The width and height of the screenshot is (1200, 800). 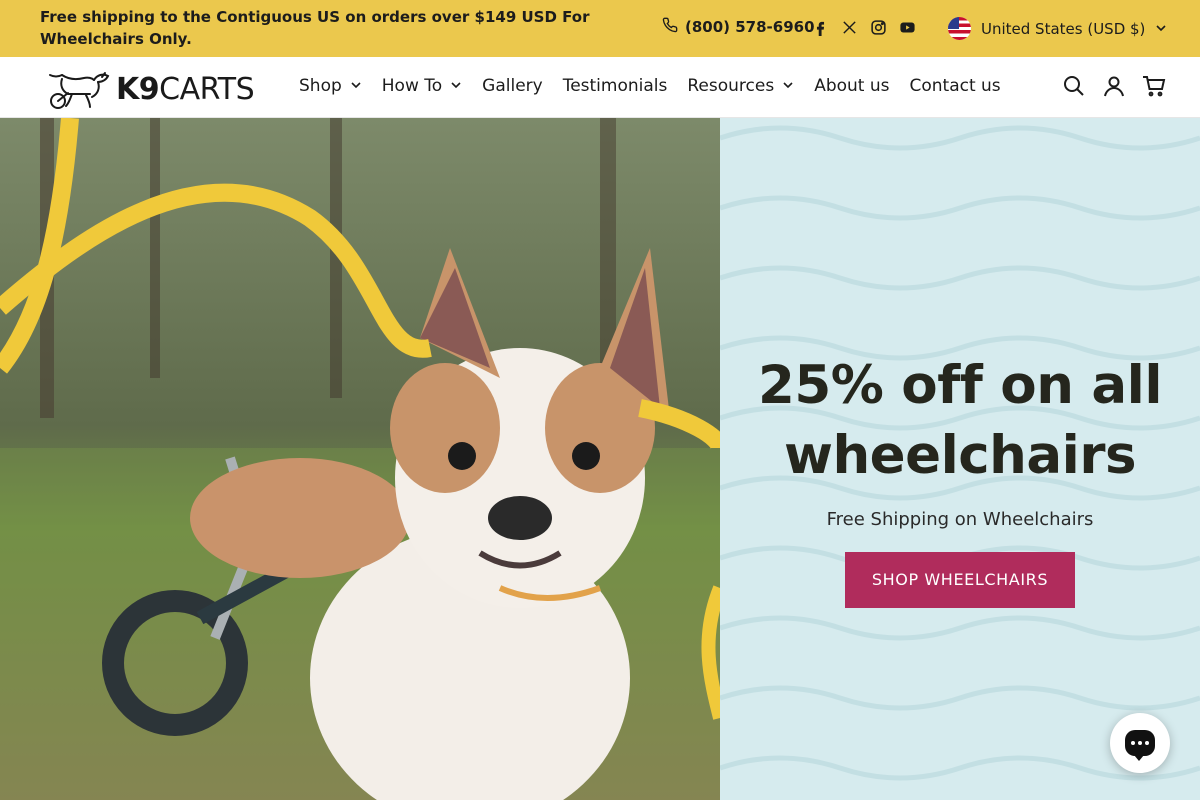 I want to click on social-links, so click(x=864, y=27).